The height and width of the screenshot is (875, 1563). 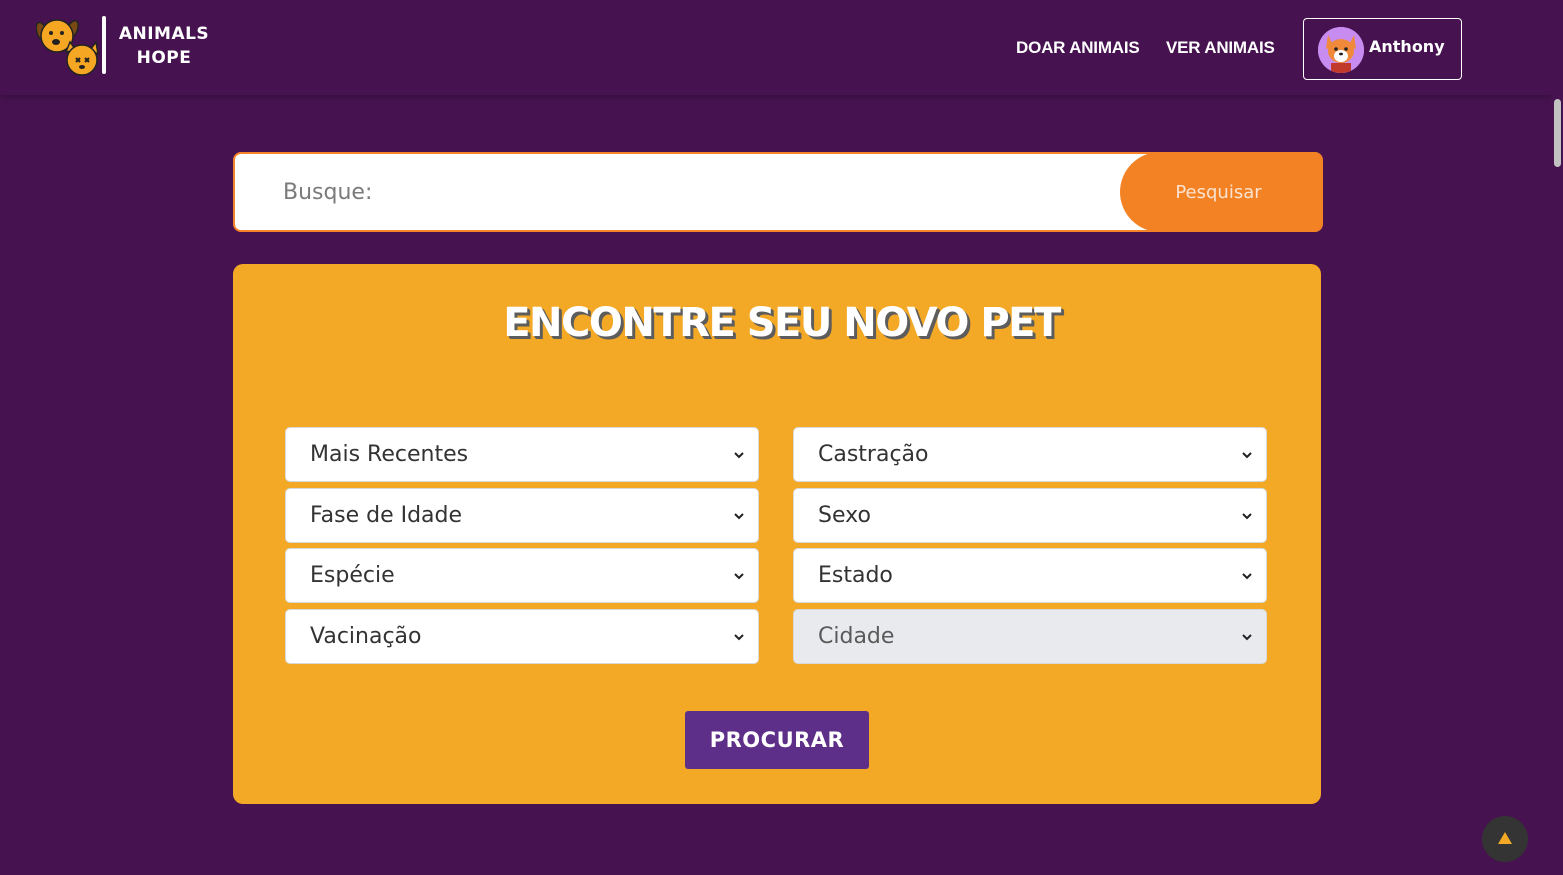 I want to click on fase-idade-select-value: Fase de Idade, so click(x=522, y=515).